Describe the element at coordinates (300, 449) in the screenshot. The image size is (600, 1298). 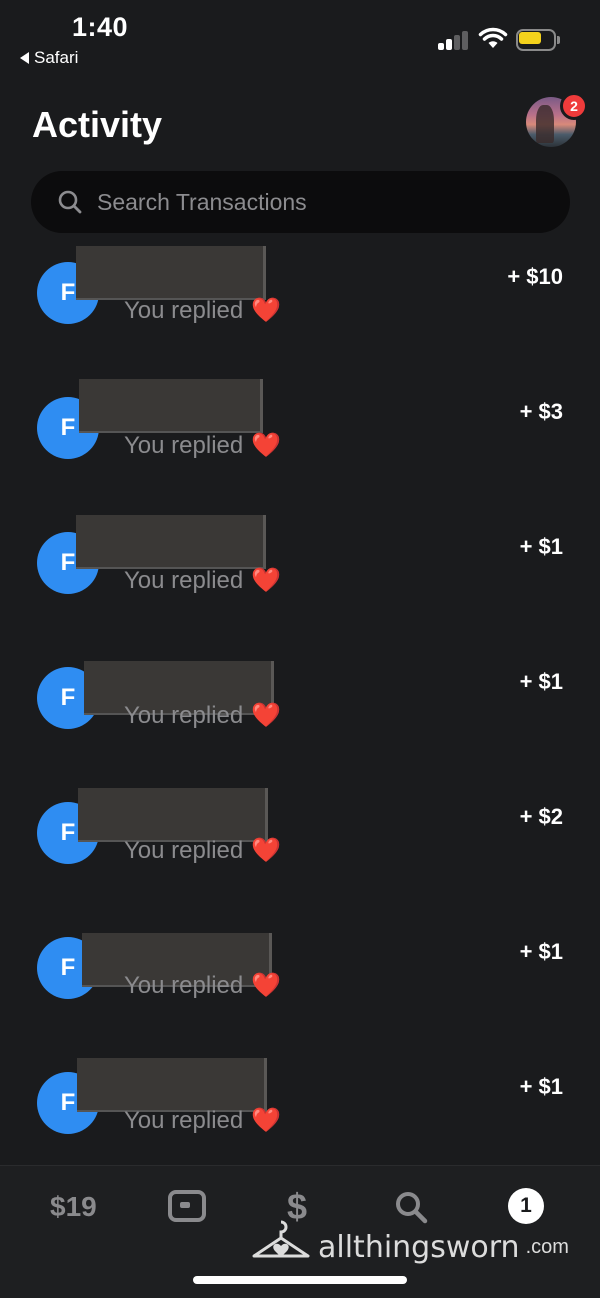
I see `transaction-row: F You replied ❤️ + $3` at that location.